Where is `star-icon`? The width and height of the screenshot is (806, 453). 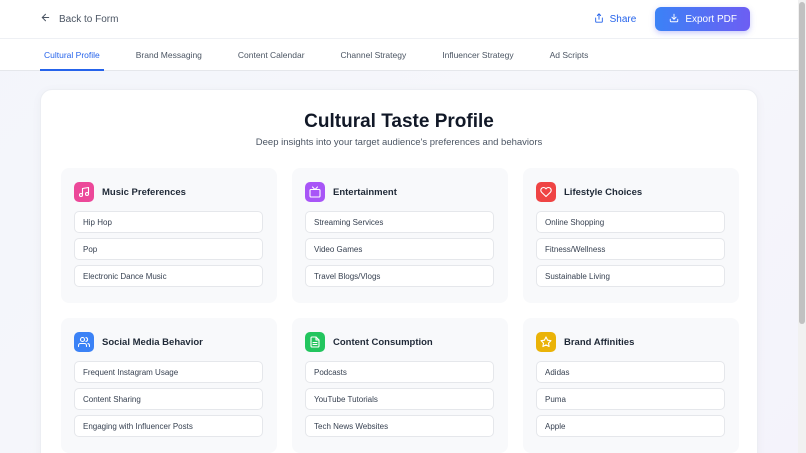
star-icon is located at coordinates (546, 342).